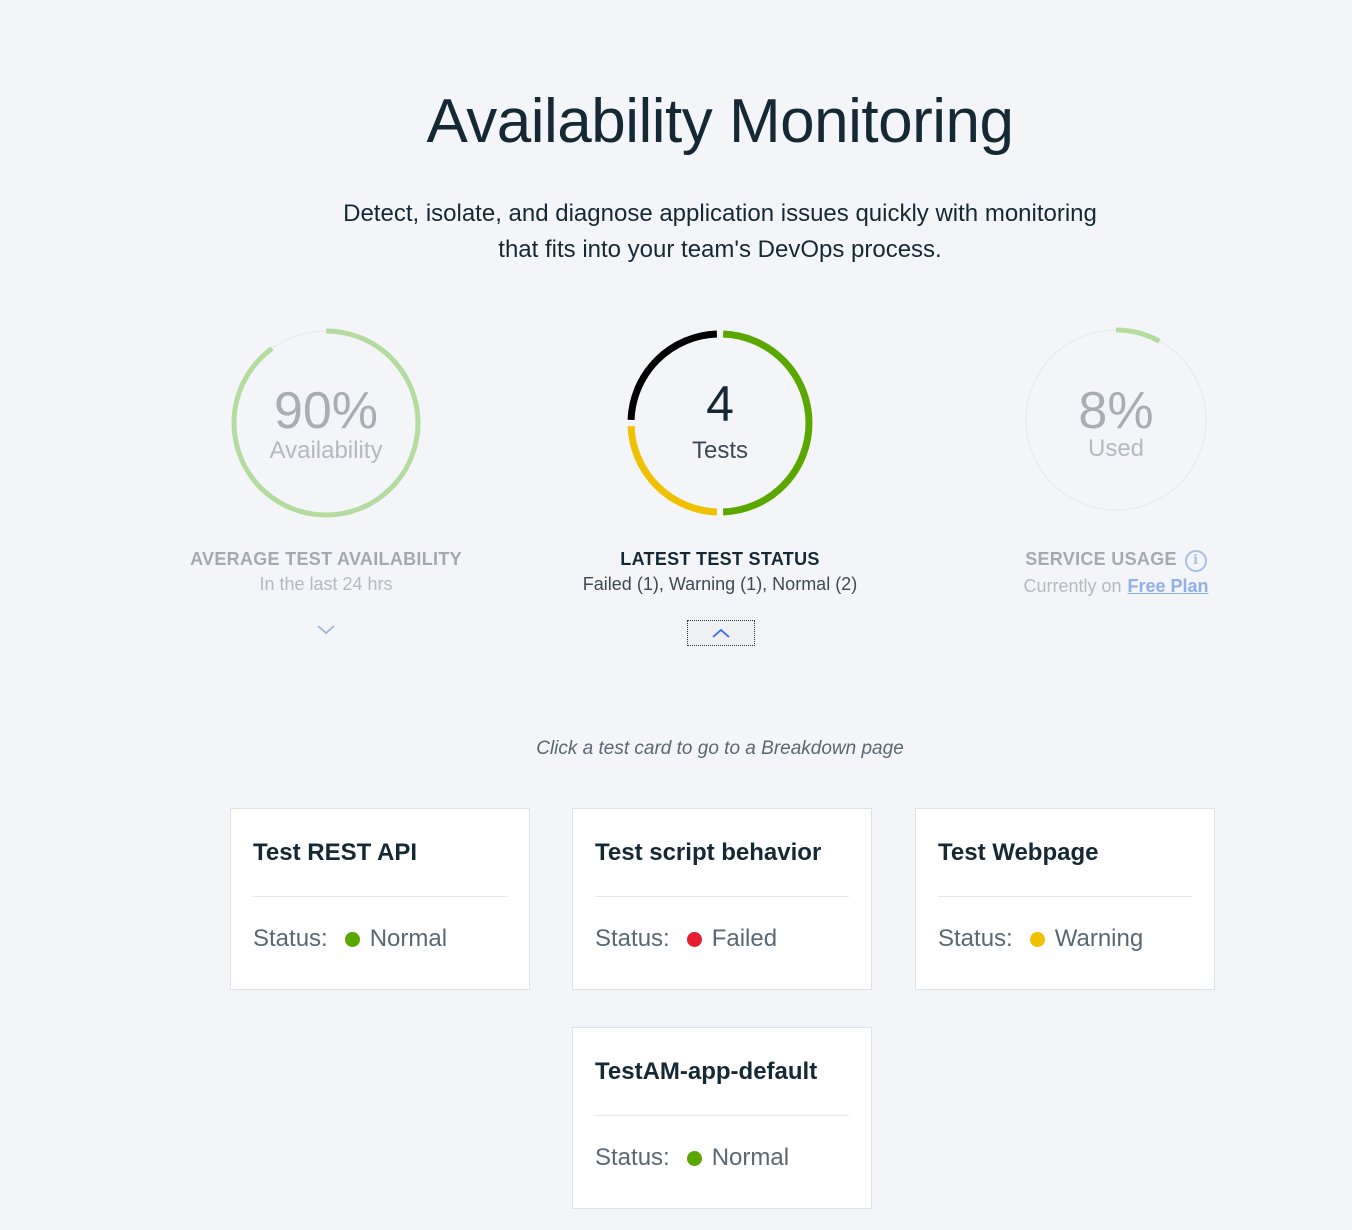 This screenshot has height=1230, width=1352. I want to click on availability-stat-sub: In the last 24 hrs, so click(326, 584).